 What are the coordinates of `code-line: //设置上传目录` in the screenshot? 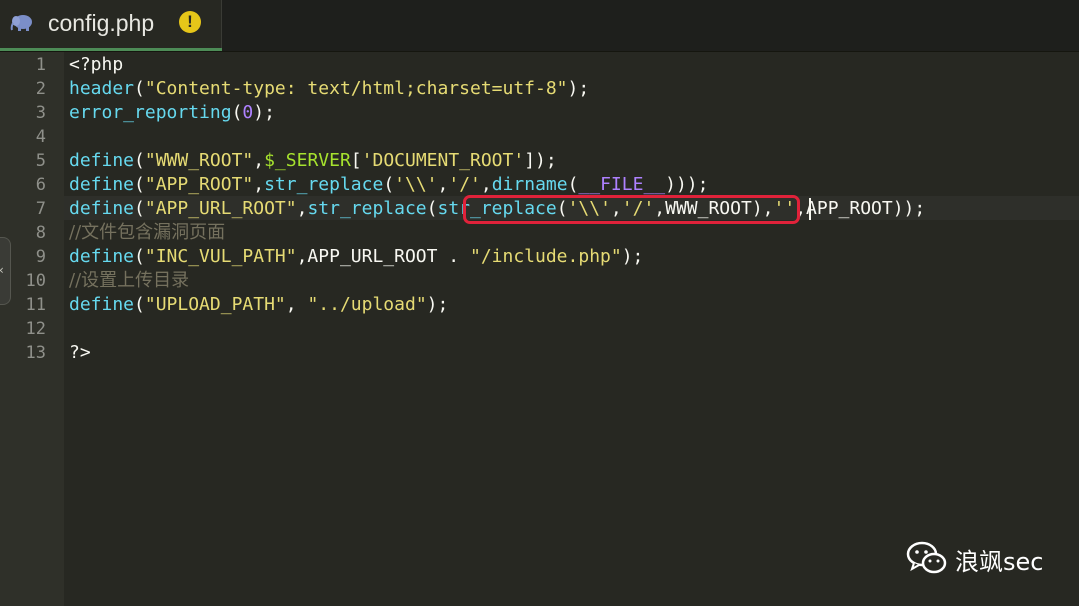 It's located at (129, 281).